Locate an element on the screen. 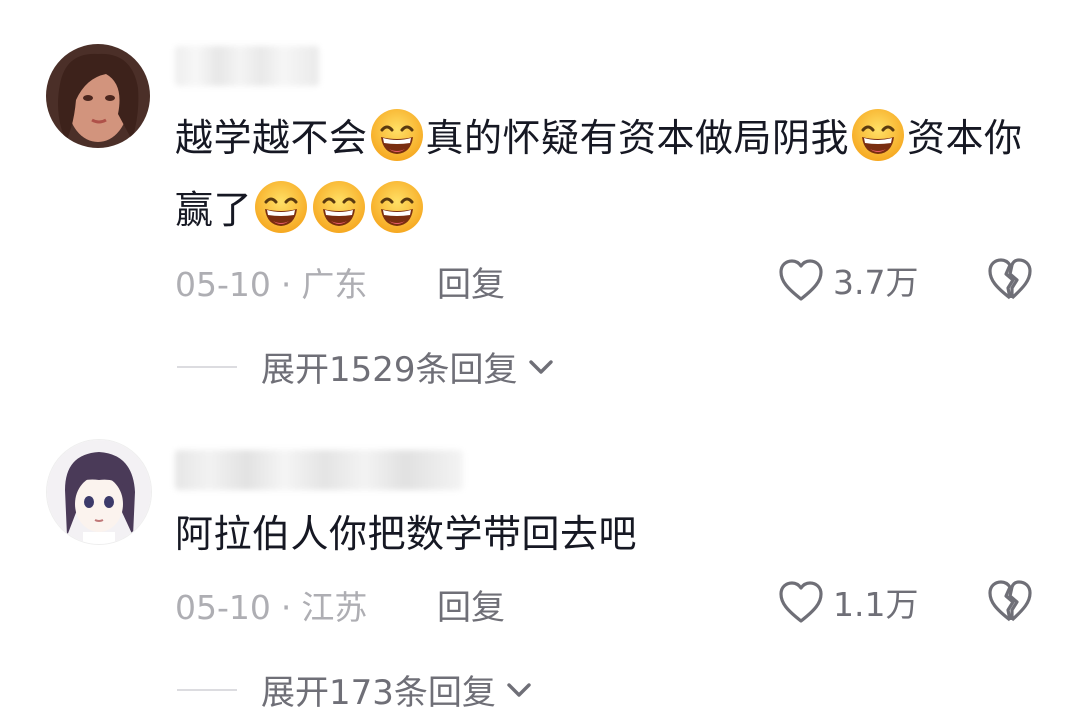  like-count: 1.1万 is located at coordinates (876, 604).